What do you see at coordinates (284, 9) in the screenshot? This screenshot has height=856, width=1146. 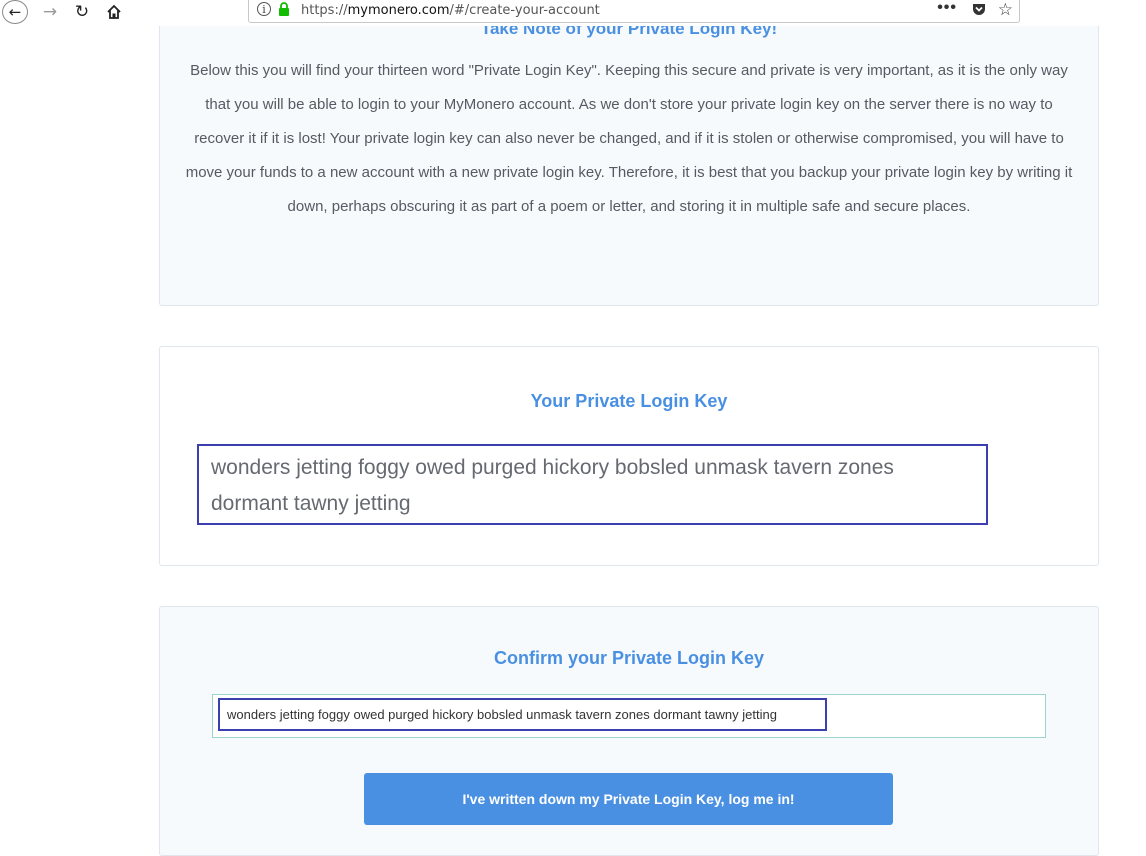 I see `lock-icon` at bounding box center [284, 9].